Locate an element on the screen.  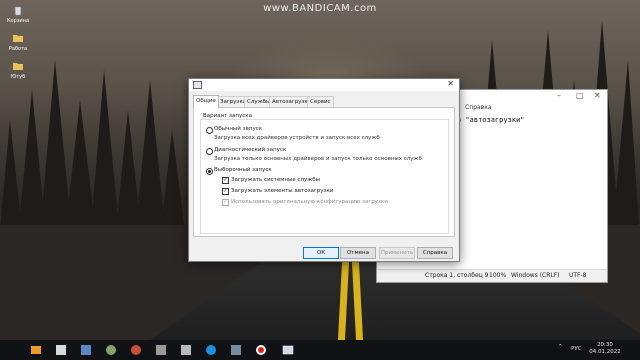
apply-button: Применить is located at coordinates (397, 253).